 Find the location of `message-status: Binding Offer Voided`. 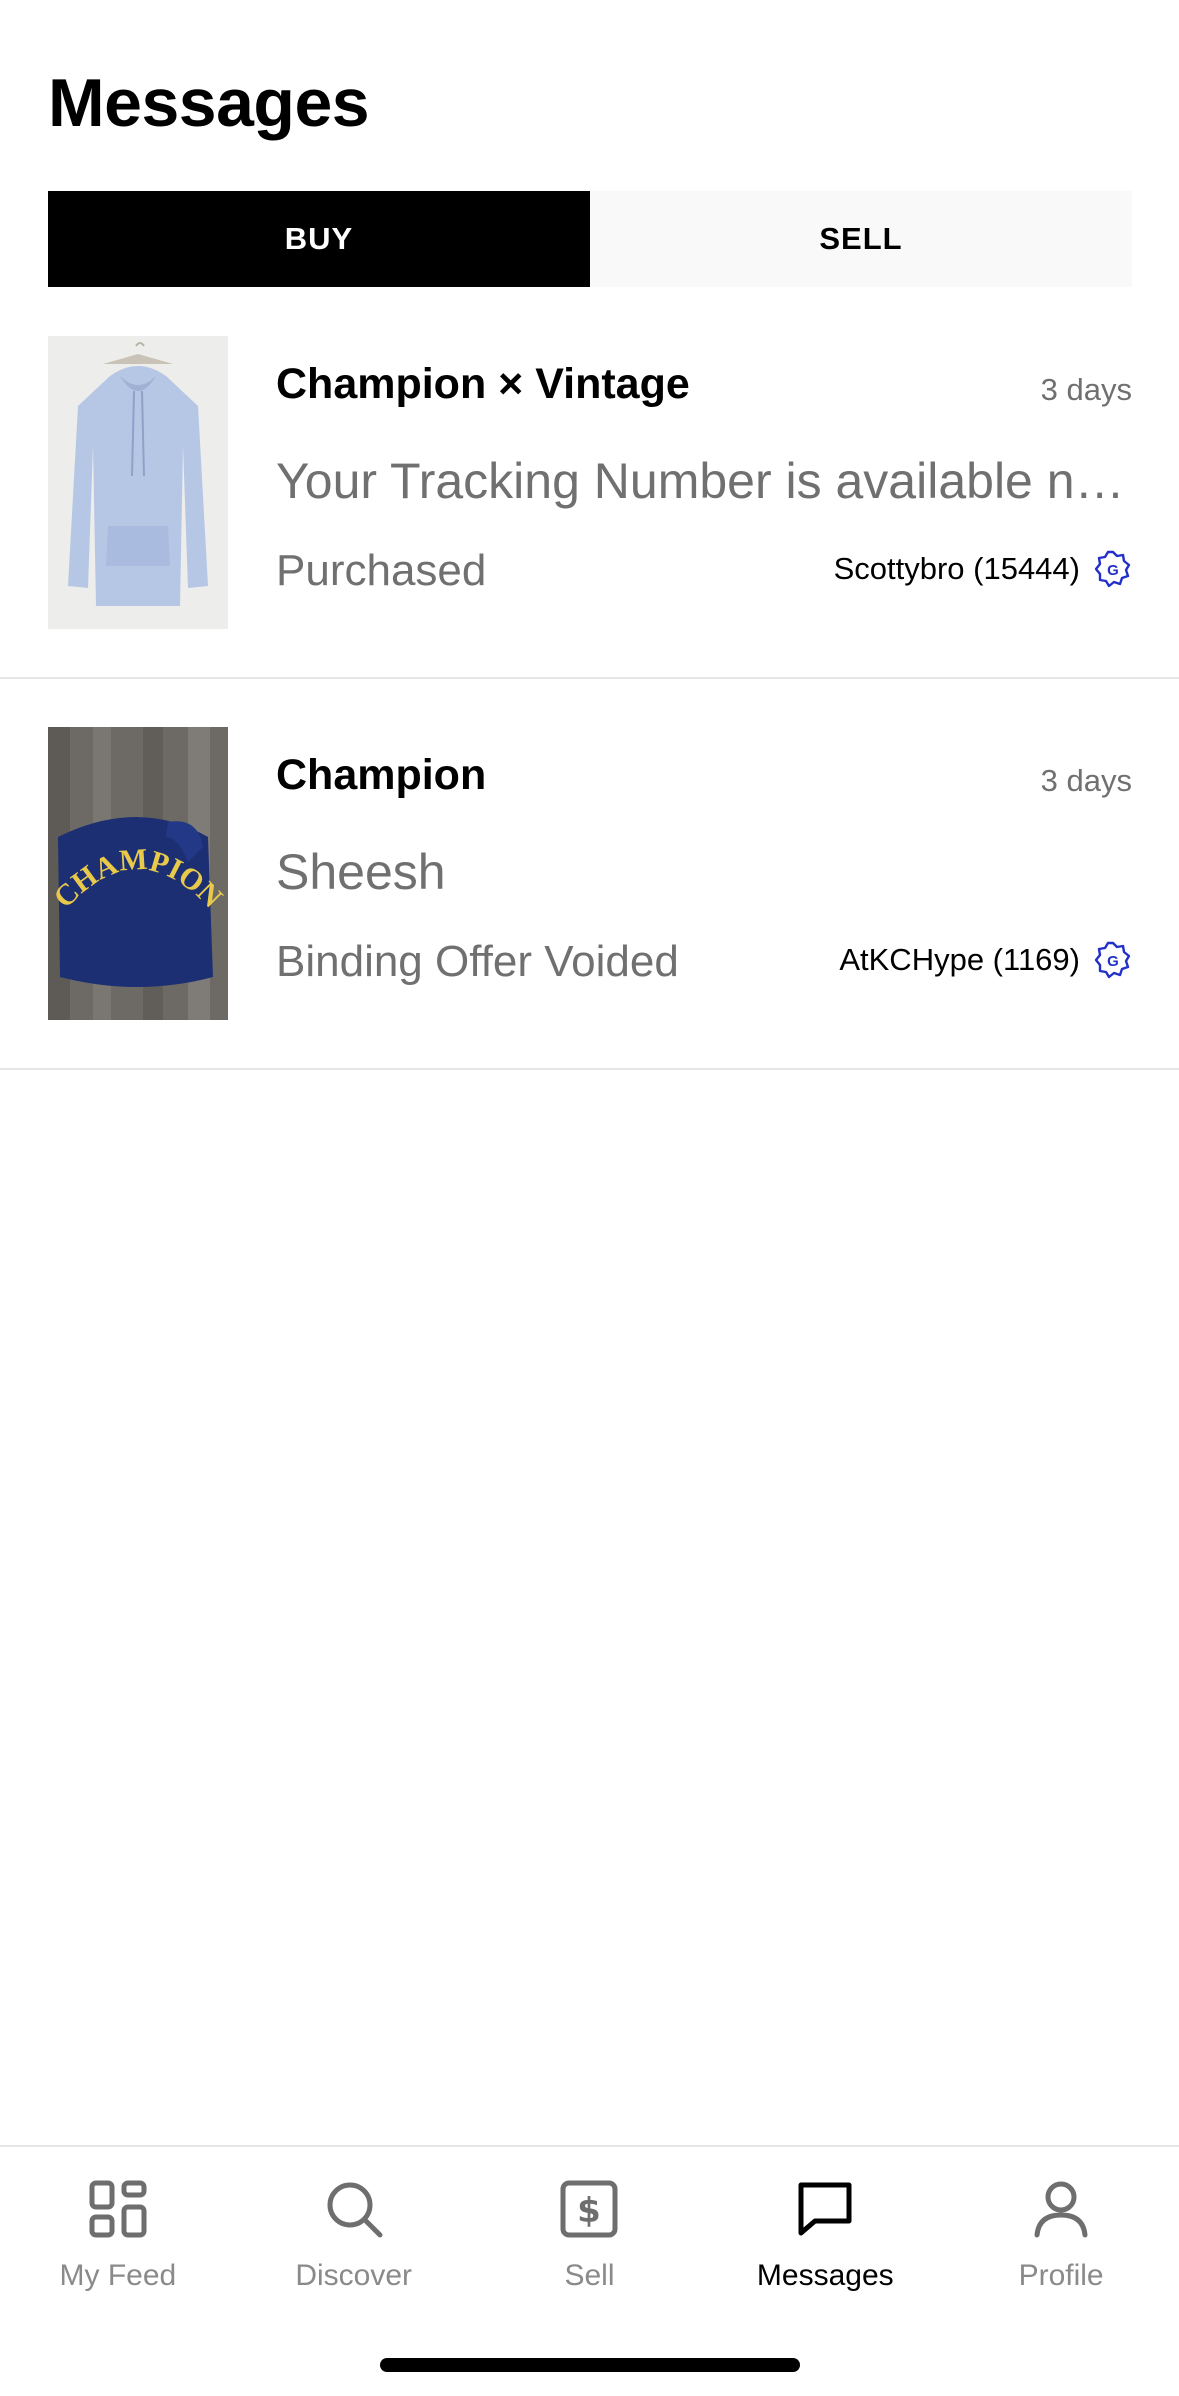

message-status: Binding Offer Voided is located at coordinates (477, 961).